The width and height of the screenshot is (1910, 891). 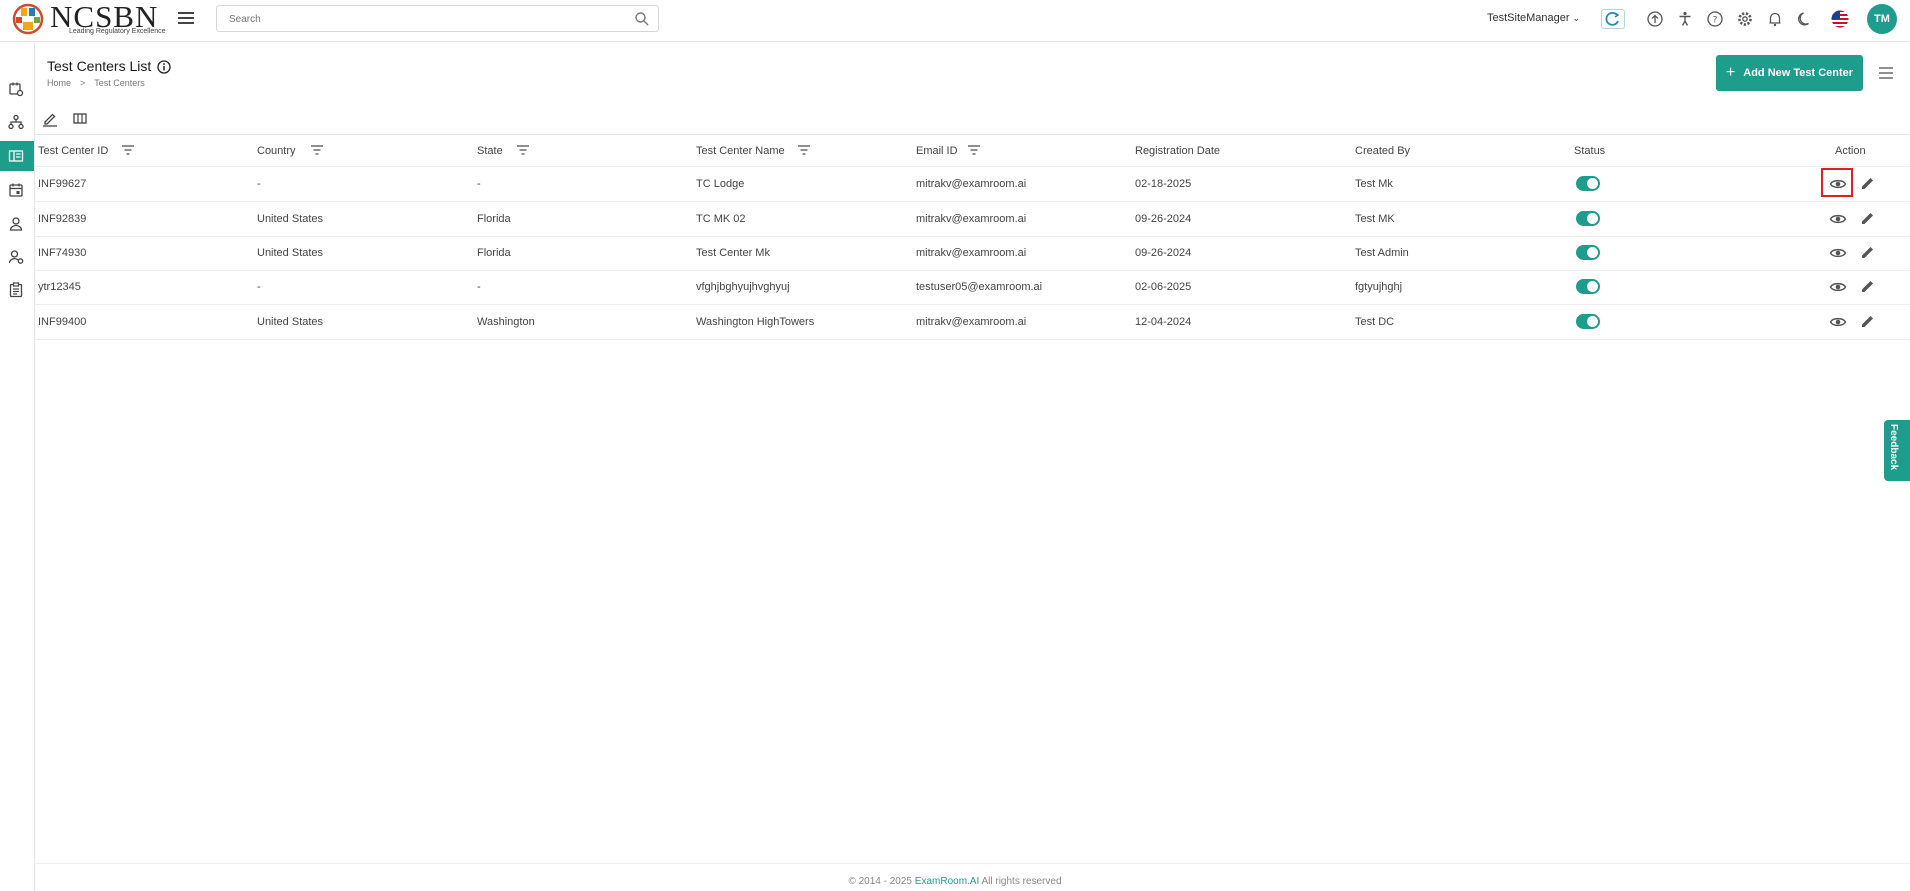 I want to click on column-settings-icon, so click(x=80, y=119).